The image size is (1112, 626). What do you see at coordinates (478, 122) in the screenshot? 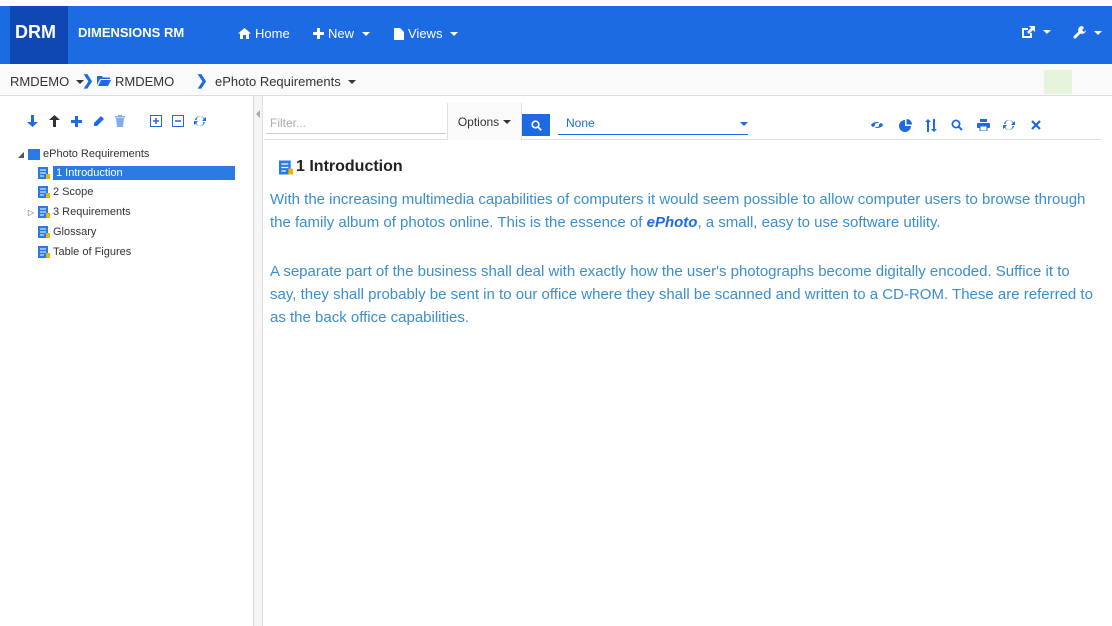
I see `options-label: Options` at bounding box center [478, 122].